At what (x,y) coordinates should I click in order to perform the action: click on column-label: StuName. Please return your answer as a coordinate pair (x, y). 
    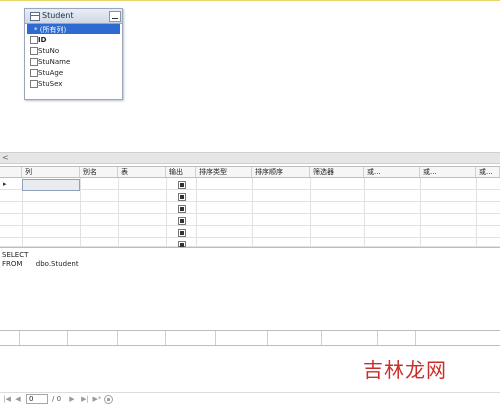
    Looking at the image, I should click on (54, 62).